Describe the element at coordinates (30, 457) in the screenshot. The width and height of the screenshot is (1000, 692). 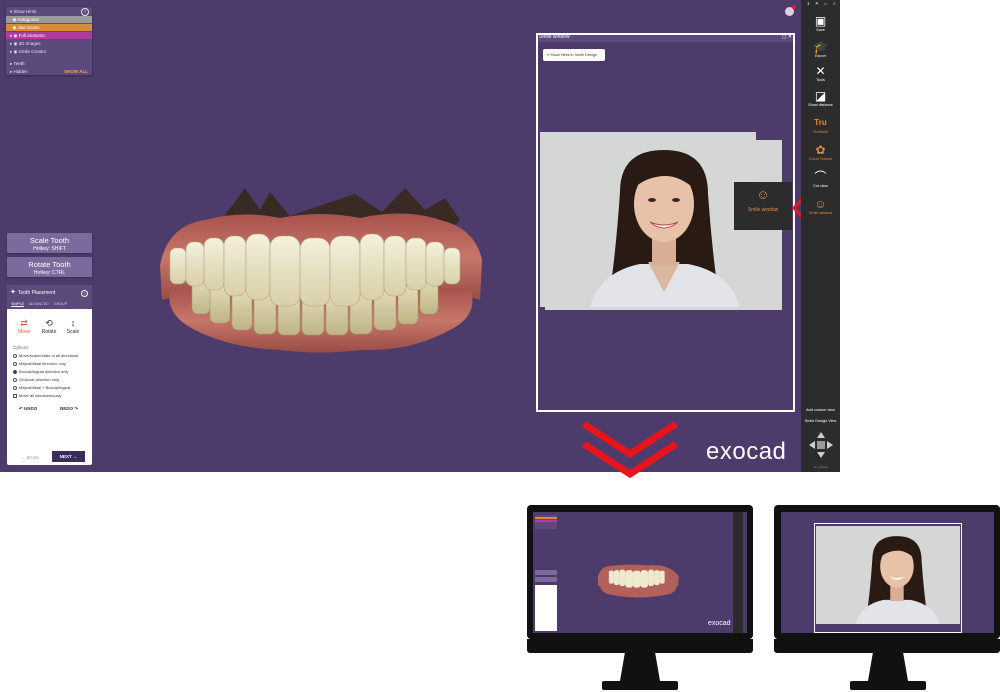
I see `back-button: ← BACK` at that location.